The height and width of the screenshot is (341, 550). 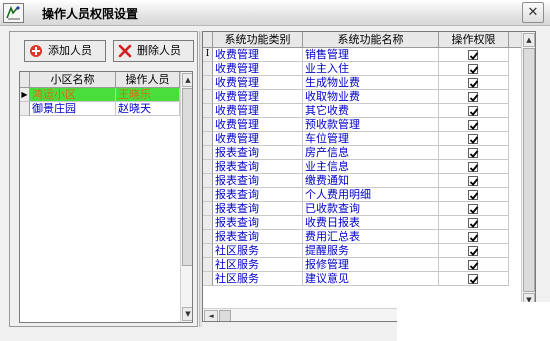 What do you see at coordinates (148, 109) in the screenshot?
I see `operator-cell: 赵晓天` at bounding box center [148, 109].